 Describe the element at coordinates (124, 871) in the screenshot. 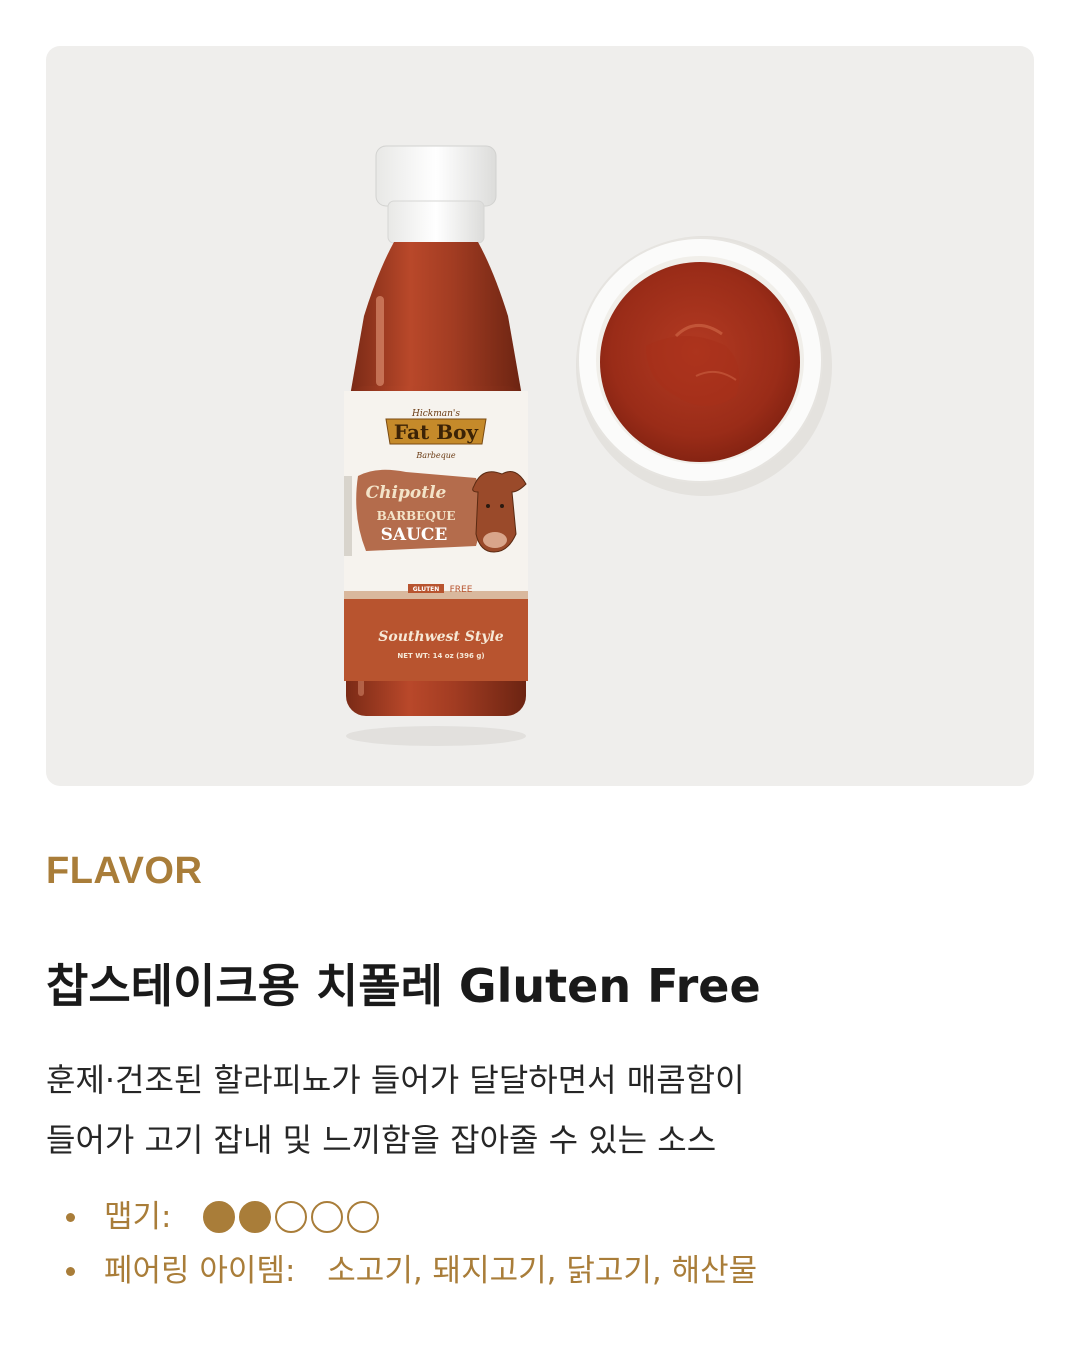

I see `section-label: FLAVOR` at that location.